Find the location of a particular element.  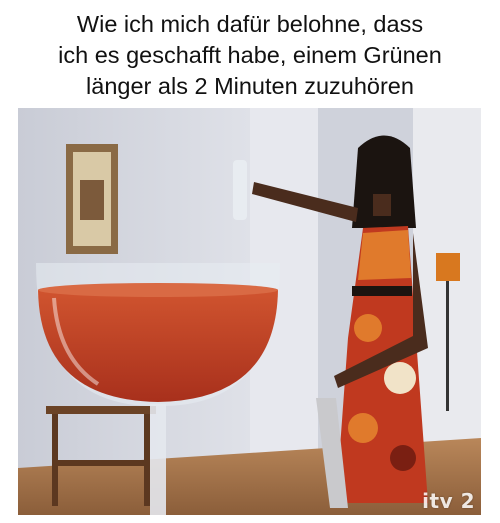

glass-stem is located at coordinates (158, 459).